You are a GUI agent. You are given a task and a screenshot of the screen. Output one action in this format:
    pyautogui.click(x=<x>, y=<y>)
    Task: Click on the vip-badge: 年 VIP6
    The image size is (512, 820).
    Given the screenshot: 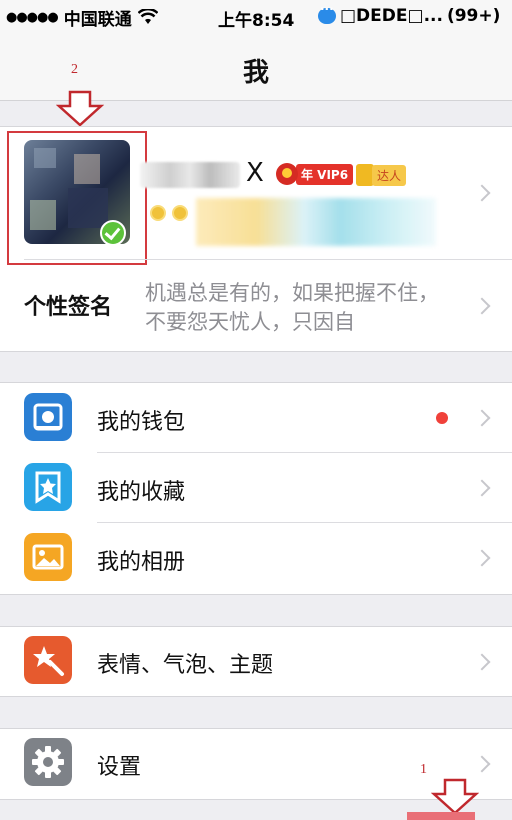 What is the action you would take?
    pyautogui.click(x=315, y=174)
    